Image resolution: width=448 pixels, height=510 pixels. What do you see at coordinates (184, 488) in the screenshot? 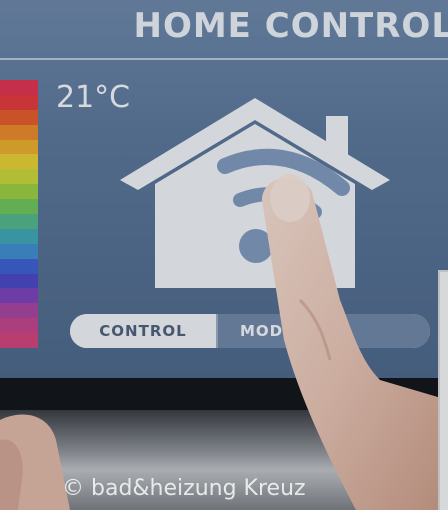
I see `copyright-watermark: © bad&heizung Kreuz` at bounding box center [184, 488].